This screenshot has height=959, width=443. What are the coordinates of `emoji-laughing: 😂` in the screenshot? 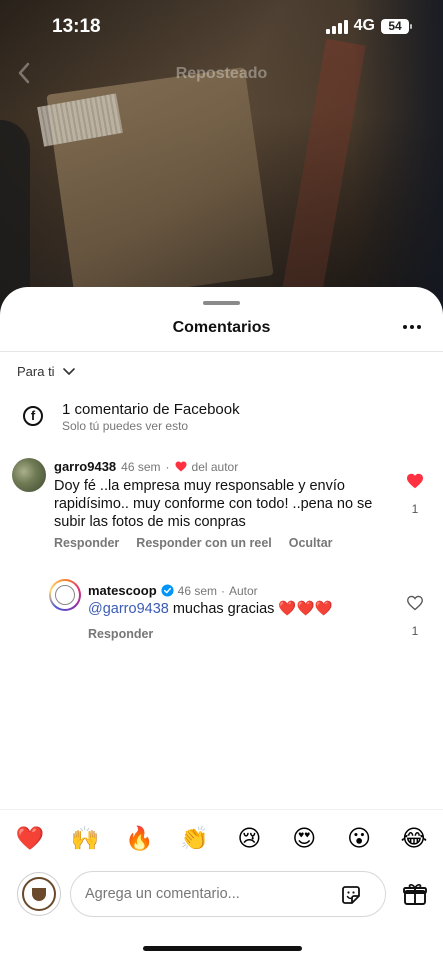 It's located at (414, 838).